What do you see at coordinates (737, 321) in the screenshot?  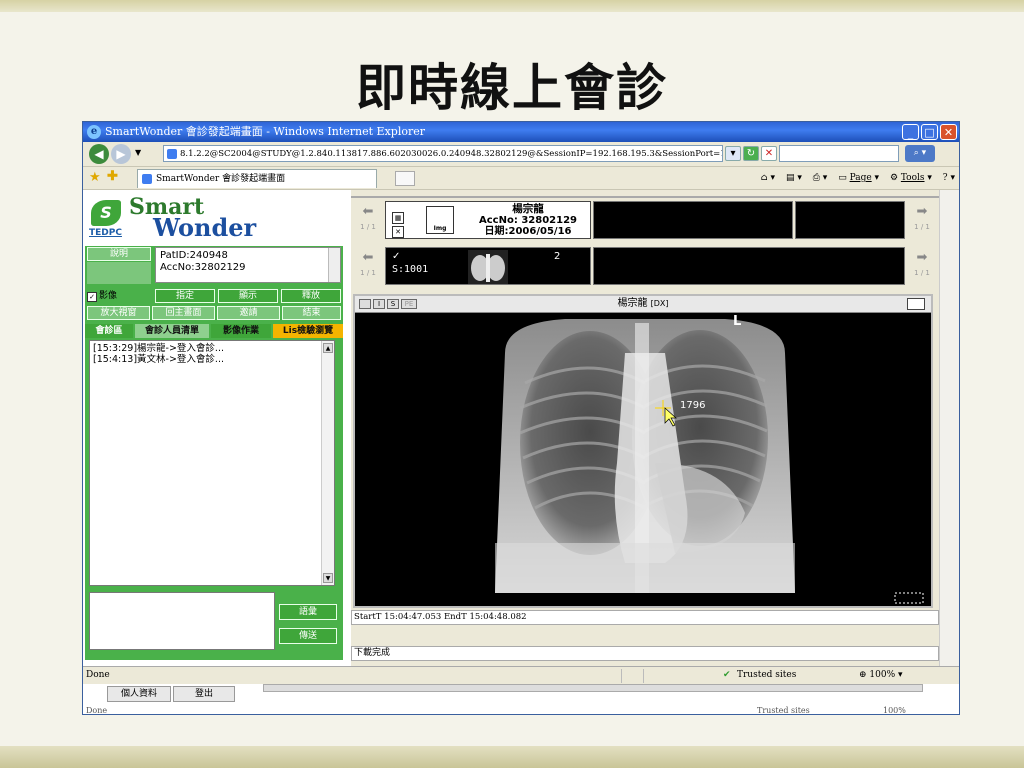 I see `laterality-marker: L` at bounding box center [737, 321].